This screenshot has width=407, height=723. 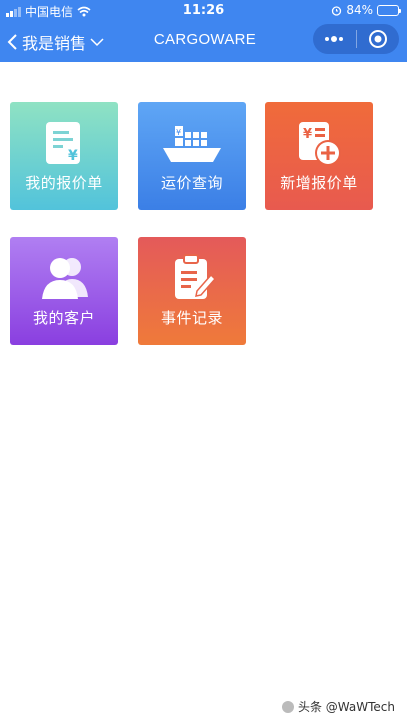 What do you see at coordinates (64, 183) in the screenshot?
I see `tile-label: 我的报价单` at bounding box center [64, 183].